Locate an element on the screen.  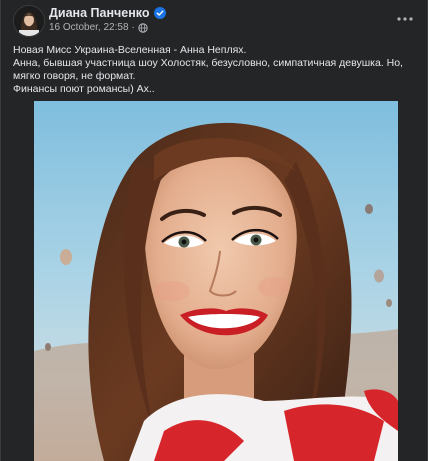
post-header: Диана Панченко 16 October, 22:58 · is located at coordinates (214, 20).